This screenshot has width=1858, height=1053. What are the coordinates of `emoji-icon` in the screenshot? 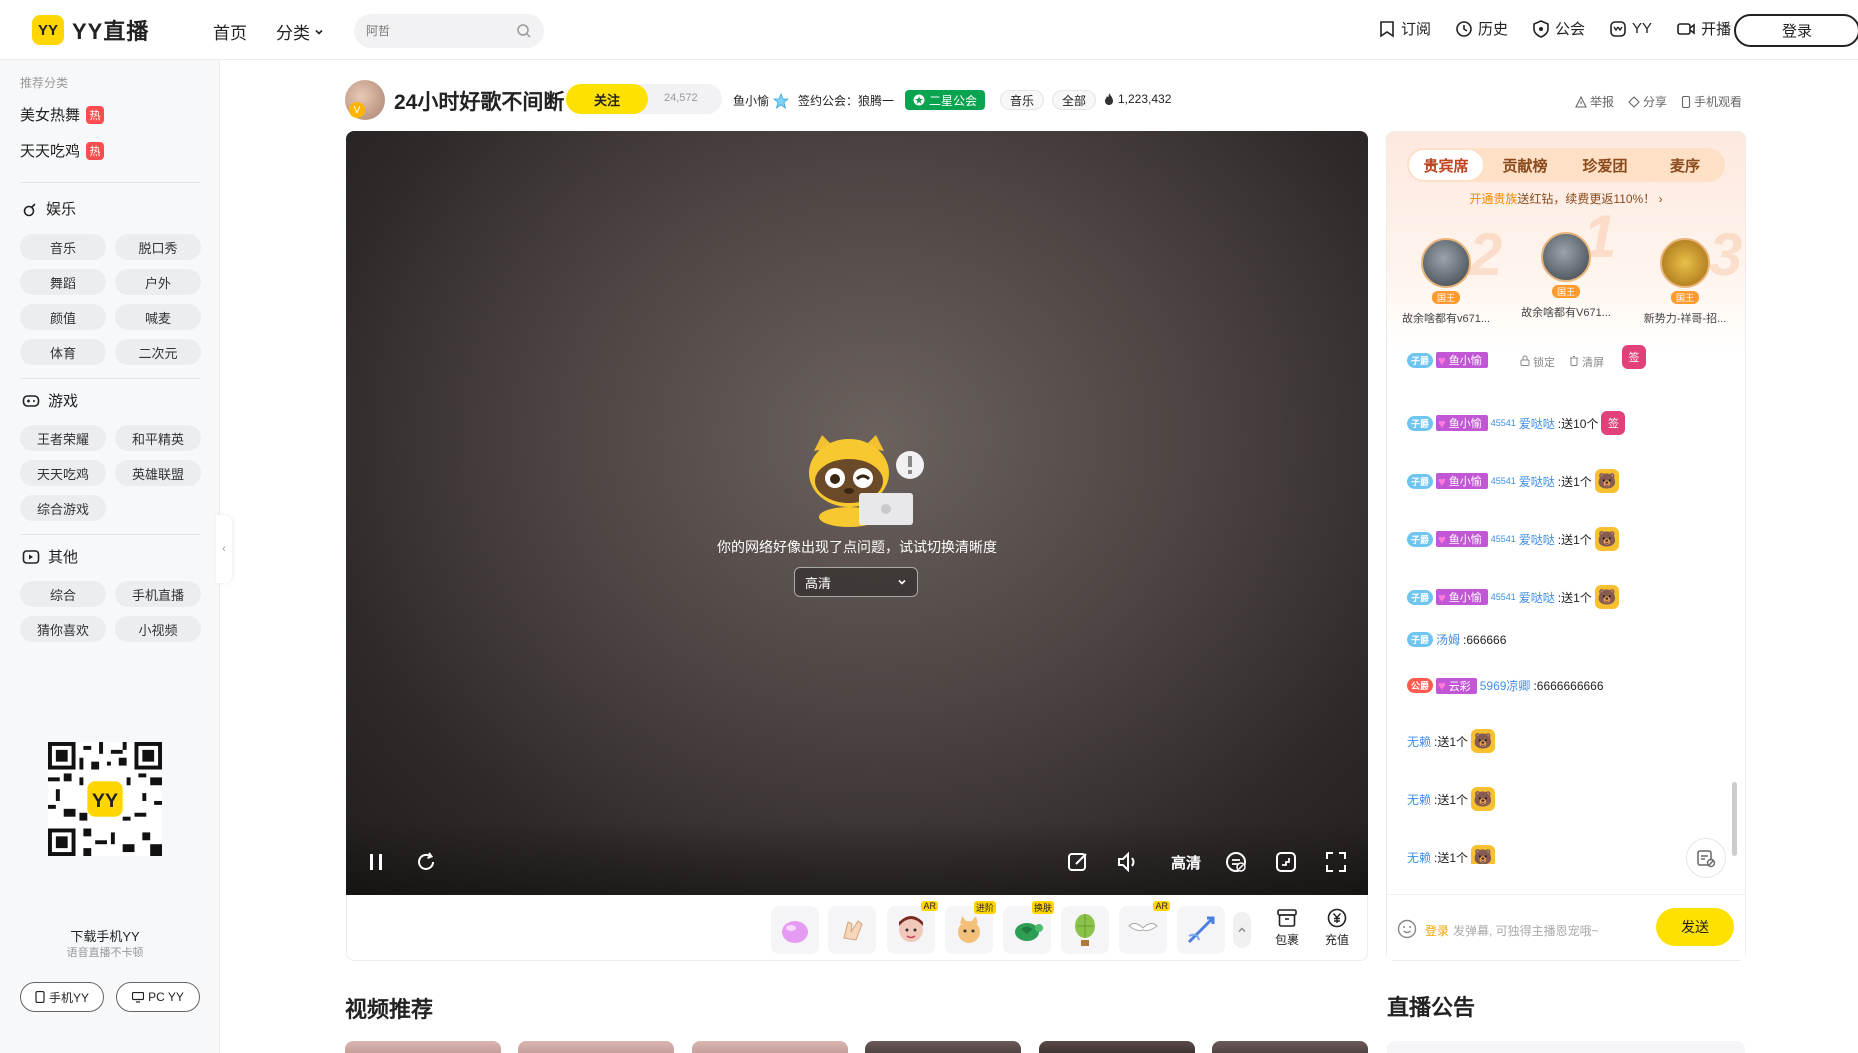 It's located at (1407, 929).